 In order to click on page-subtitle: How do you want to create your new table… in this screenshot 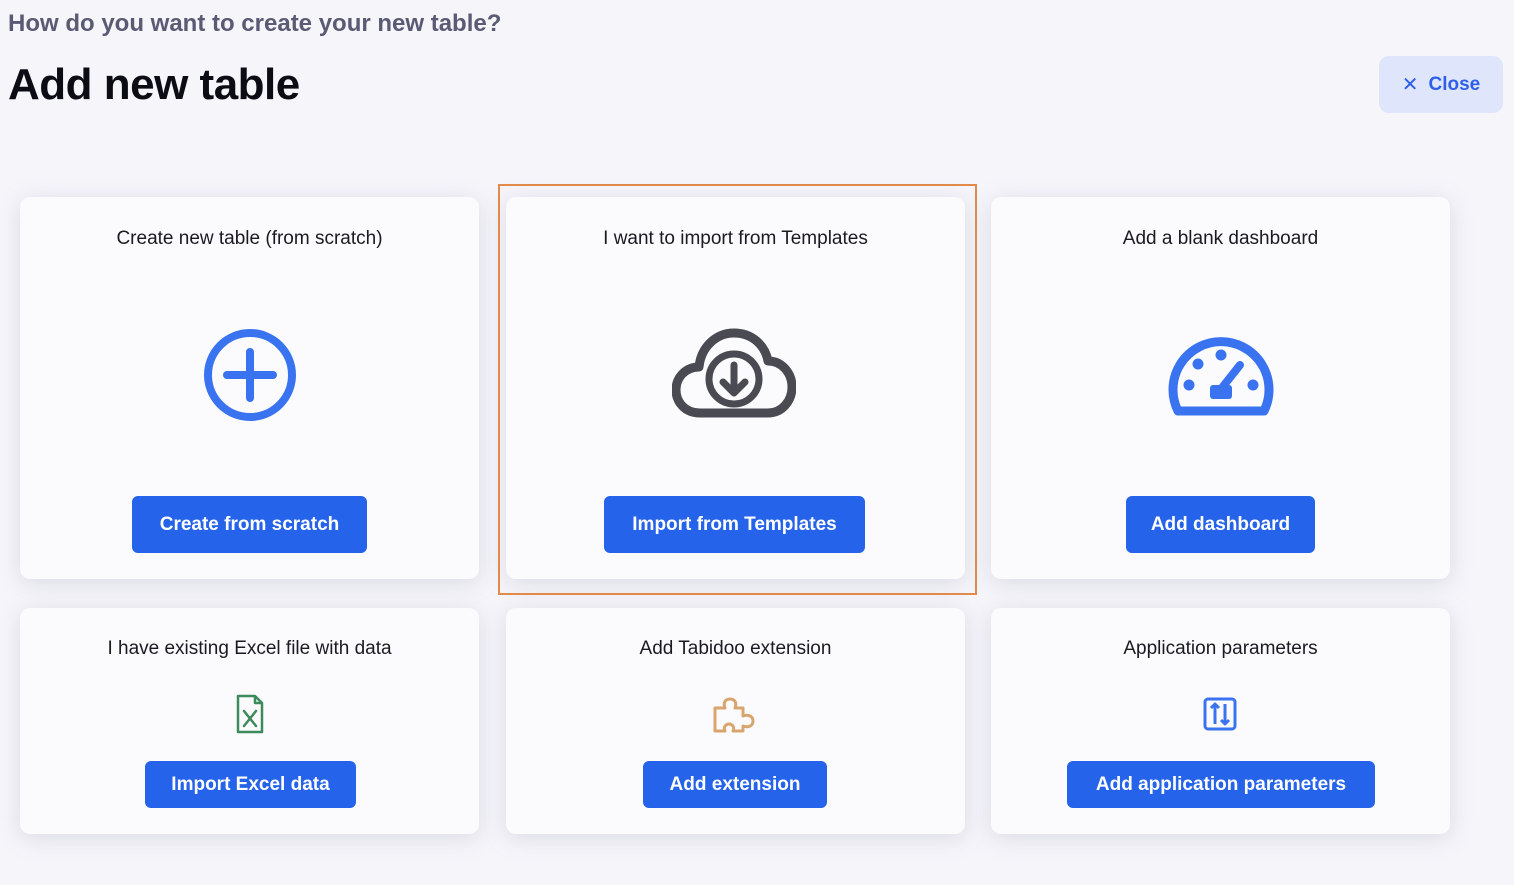, I will do `click(255, 23)`.